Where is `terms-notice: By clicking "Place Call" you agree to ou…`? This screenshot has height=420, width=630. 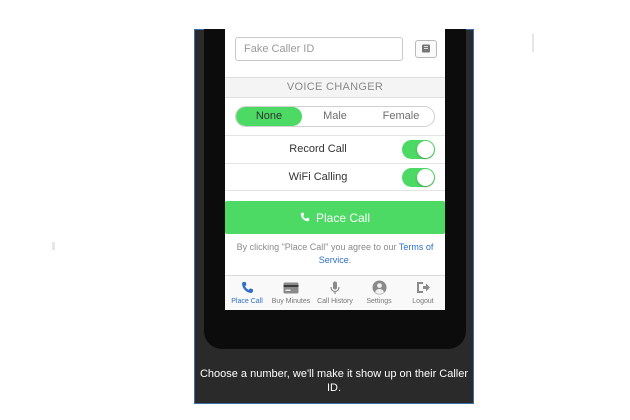
terms-notice: By clicking "Place Call" you agree to ou… is located at coordinates (335, 254).